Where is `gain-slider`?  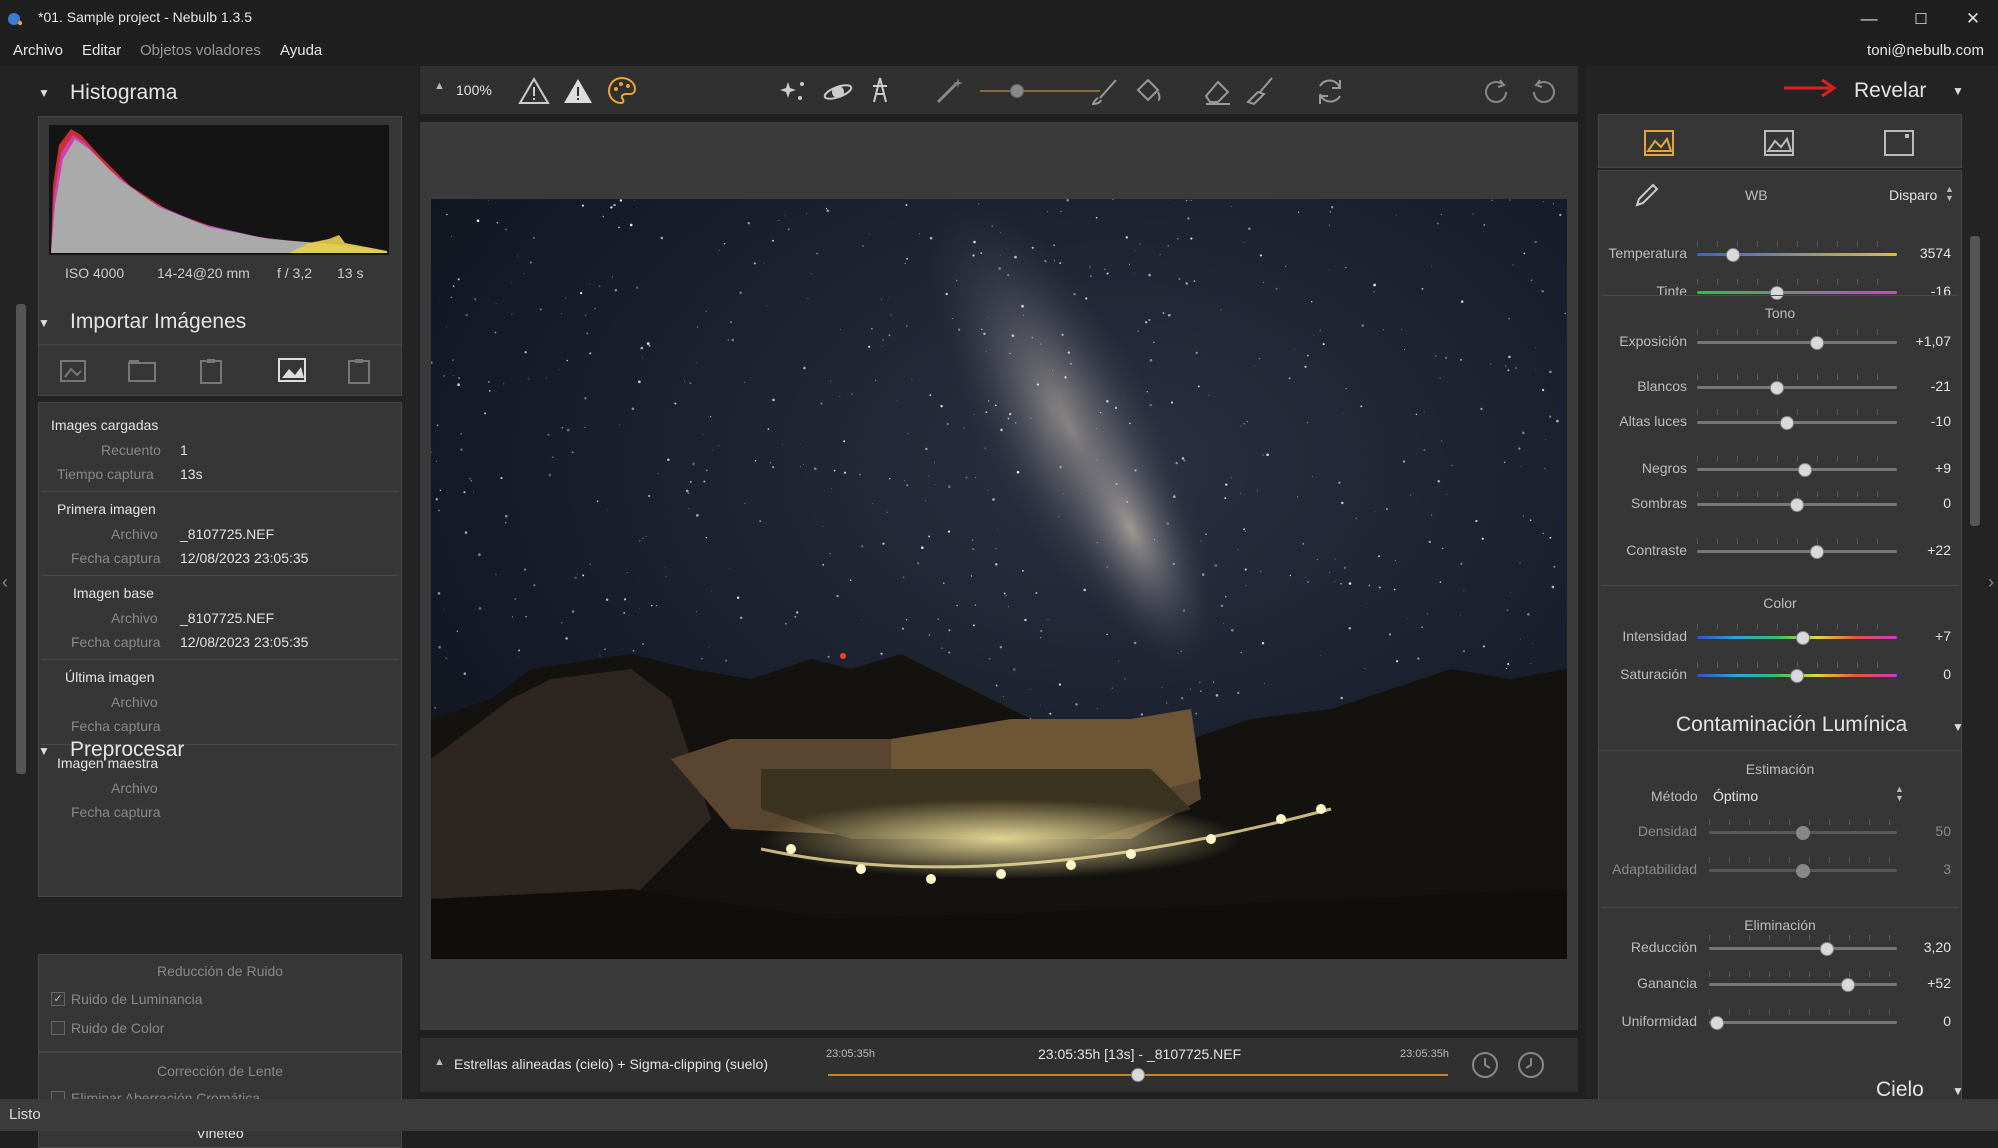 gain-slider is located at coordinates (1803, 984).